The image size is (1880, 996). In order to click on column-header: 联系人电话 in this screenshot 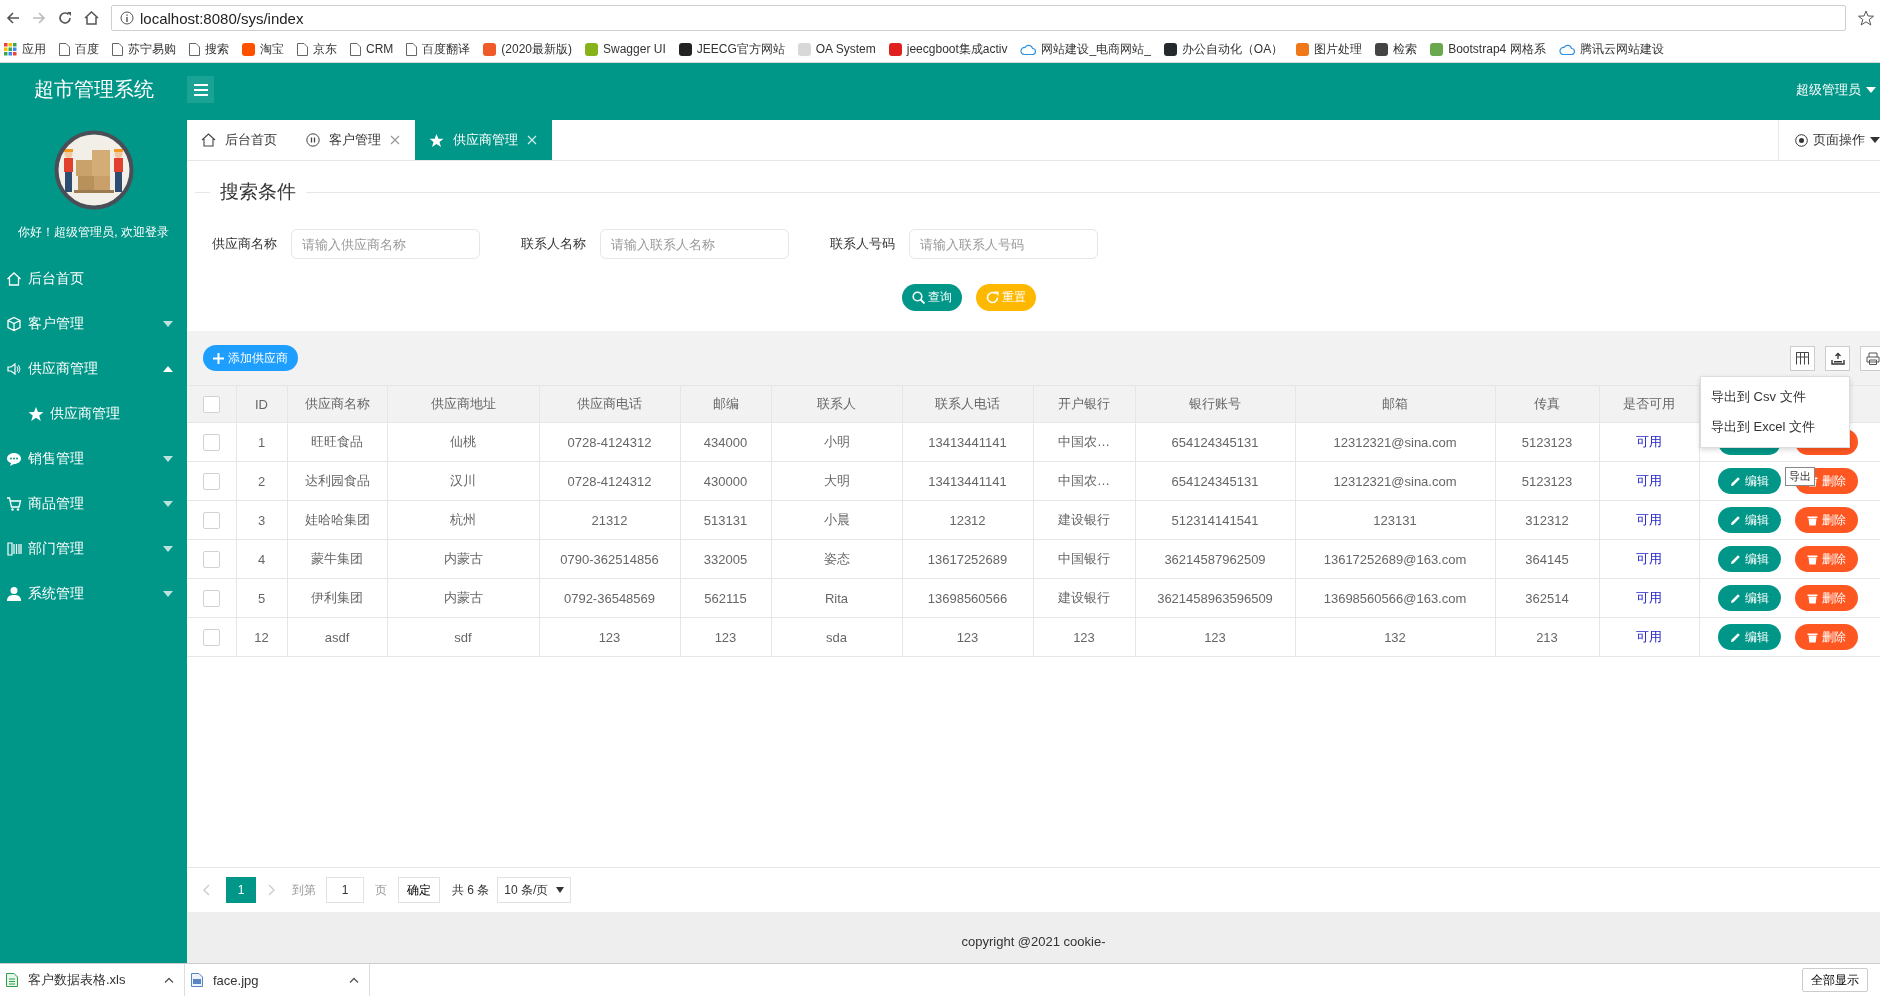, I will do `click(967, 404)`.